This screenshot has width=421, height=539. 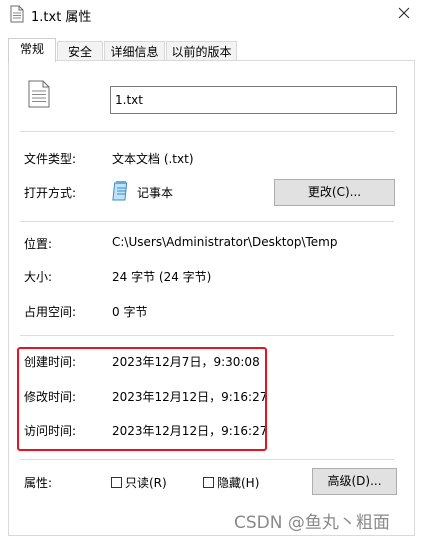 I want to click on attributes-label: 属性:, so click(x=38, y=483).